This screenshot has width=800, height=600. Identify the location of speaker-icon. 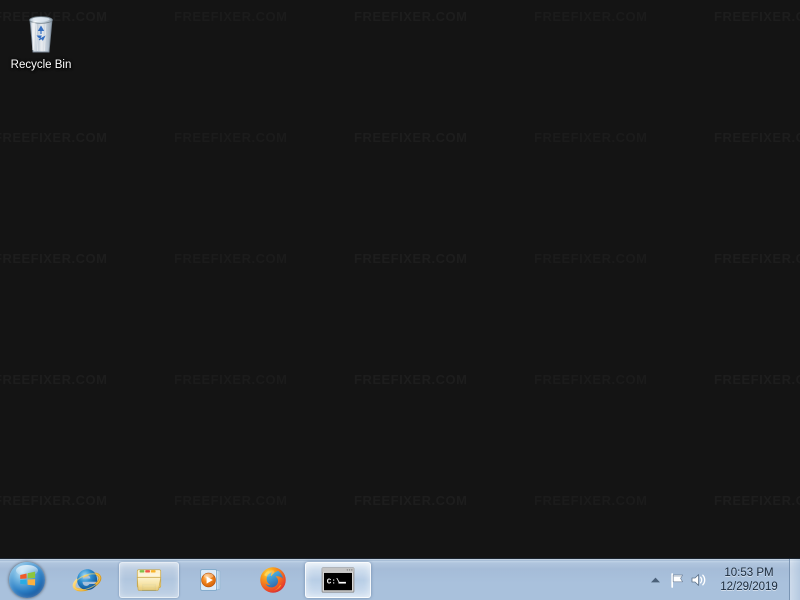
(698, 580).